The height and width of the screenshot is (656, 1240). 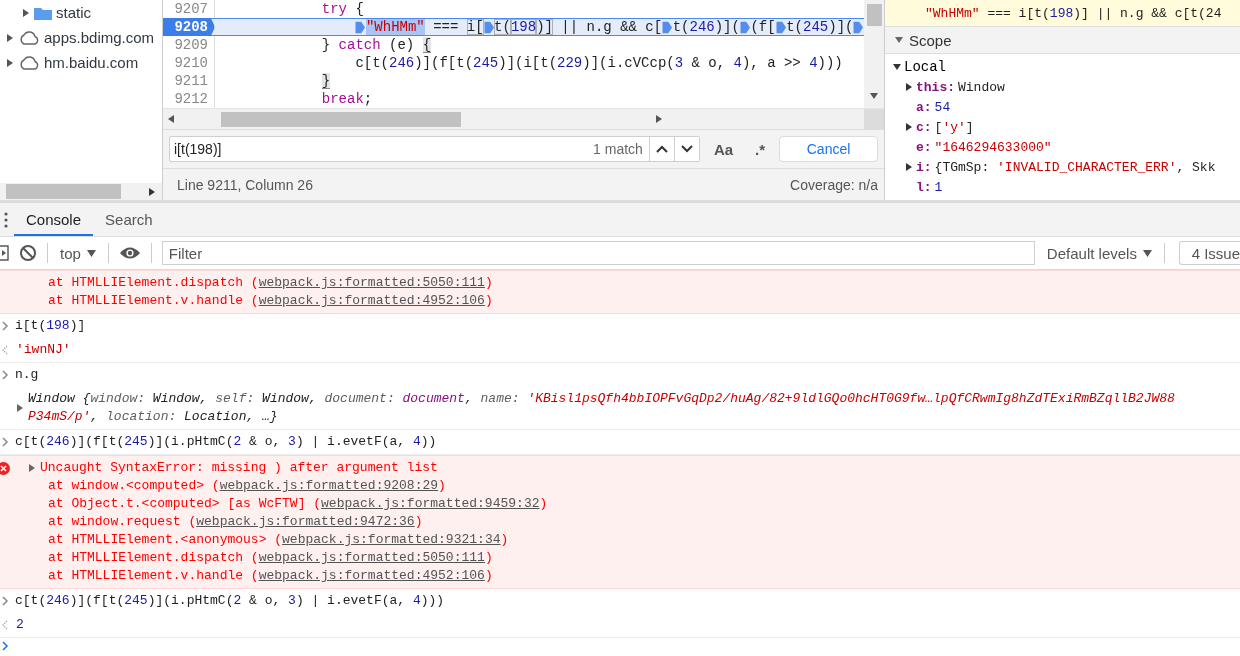 I want to click on search-field: i[t(198)], so click(x=382, y=149).